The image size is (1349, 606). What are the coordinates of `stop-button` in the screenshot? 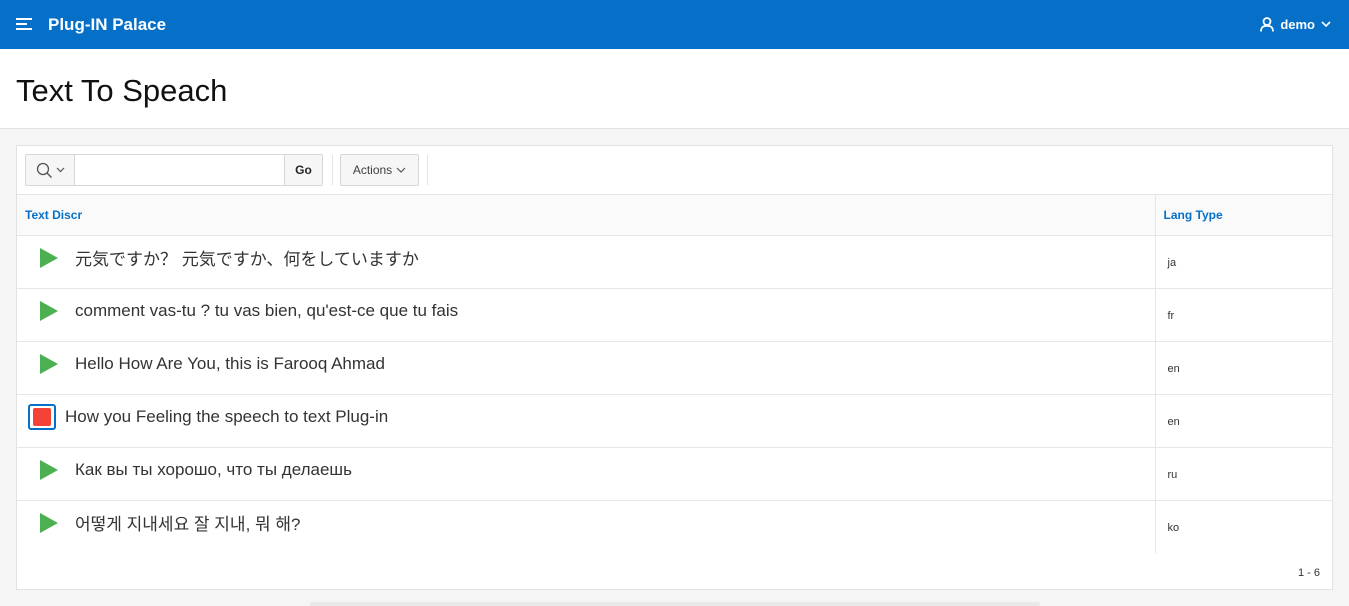 It's located at (42, 416).